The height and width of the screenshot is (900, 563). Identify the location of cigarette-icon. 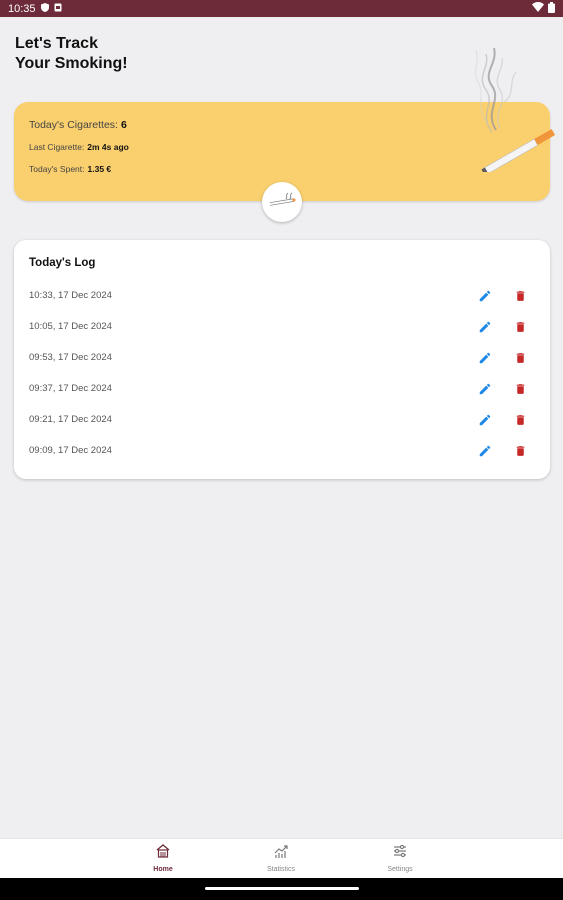
(282, 202).